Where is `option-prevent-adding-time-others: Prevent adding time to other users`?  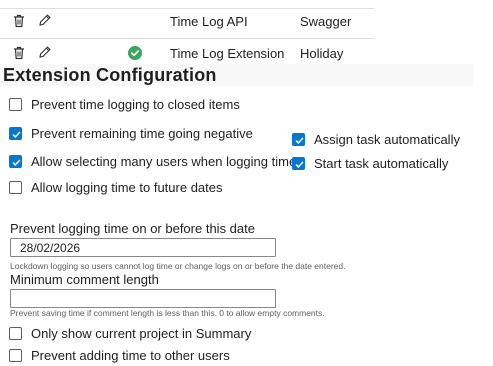 option-prevent-adding-time-others: Prevent adding time to other users is located at coordinates (139, 356).